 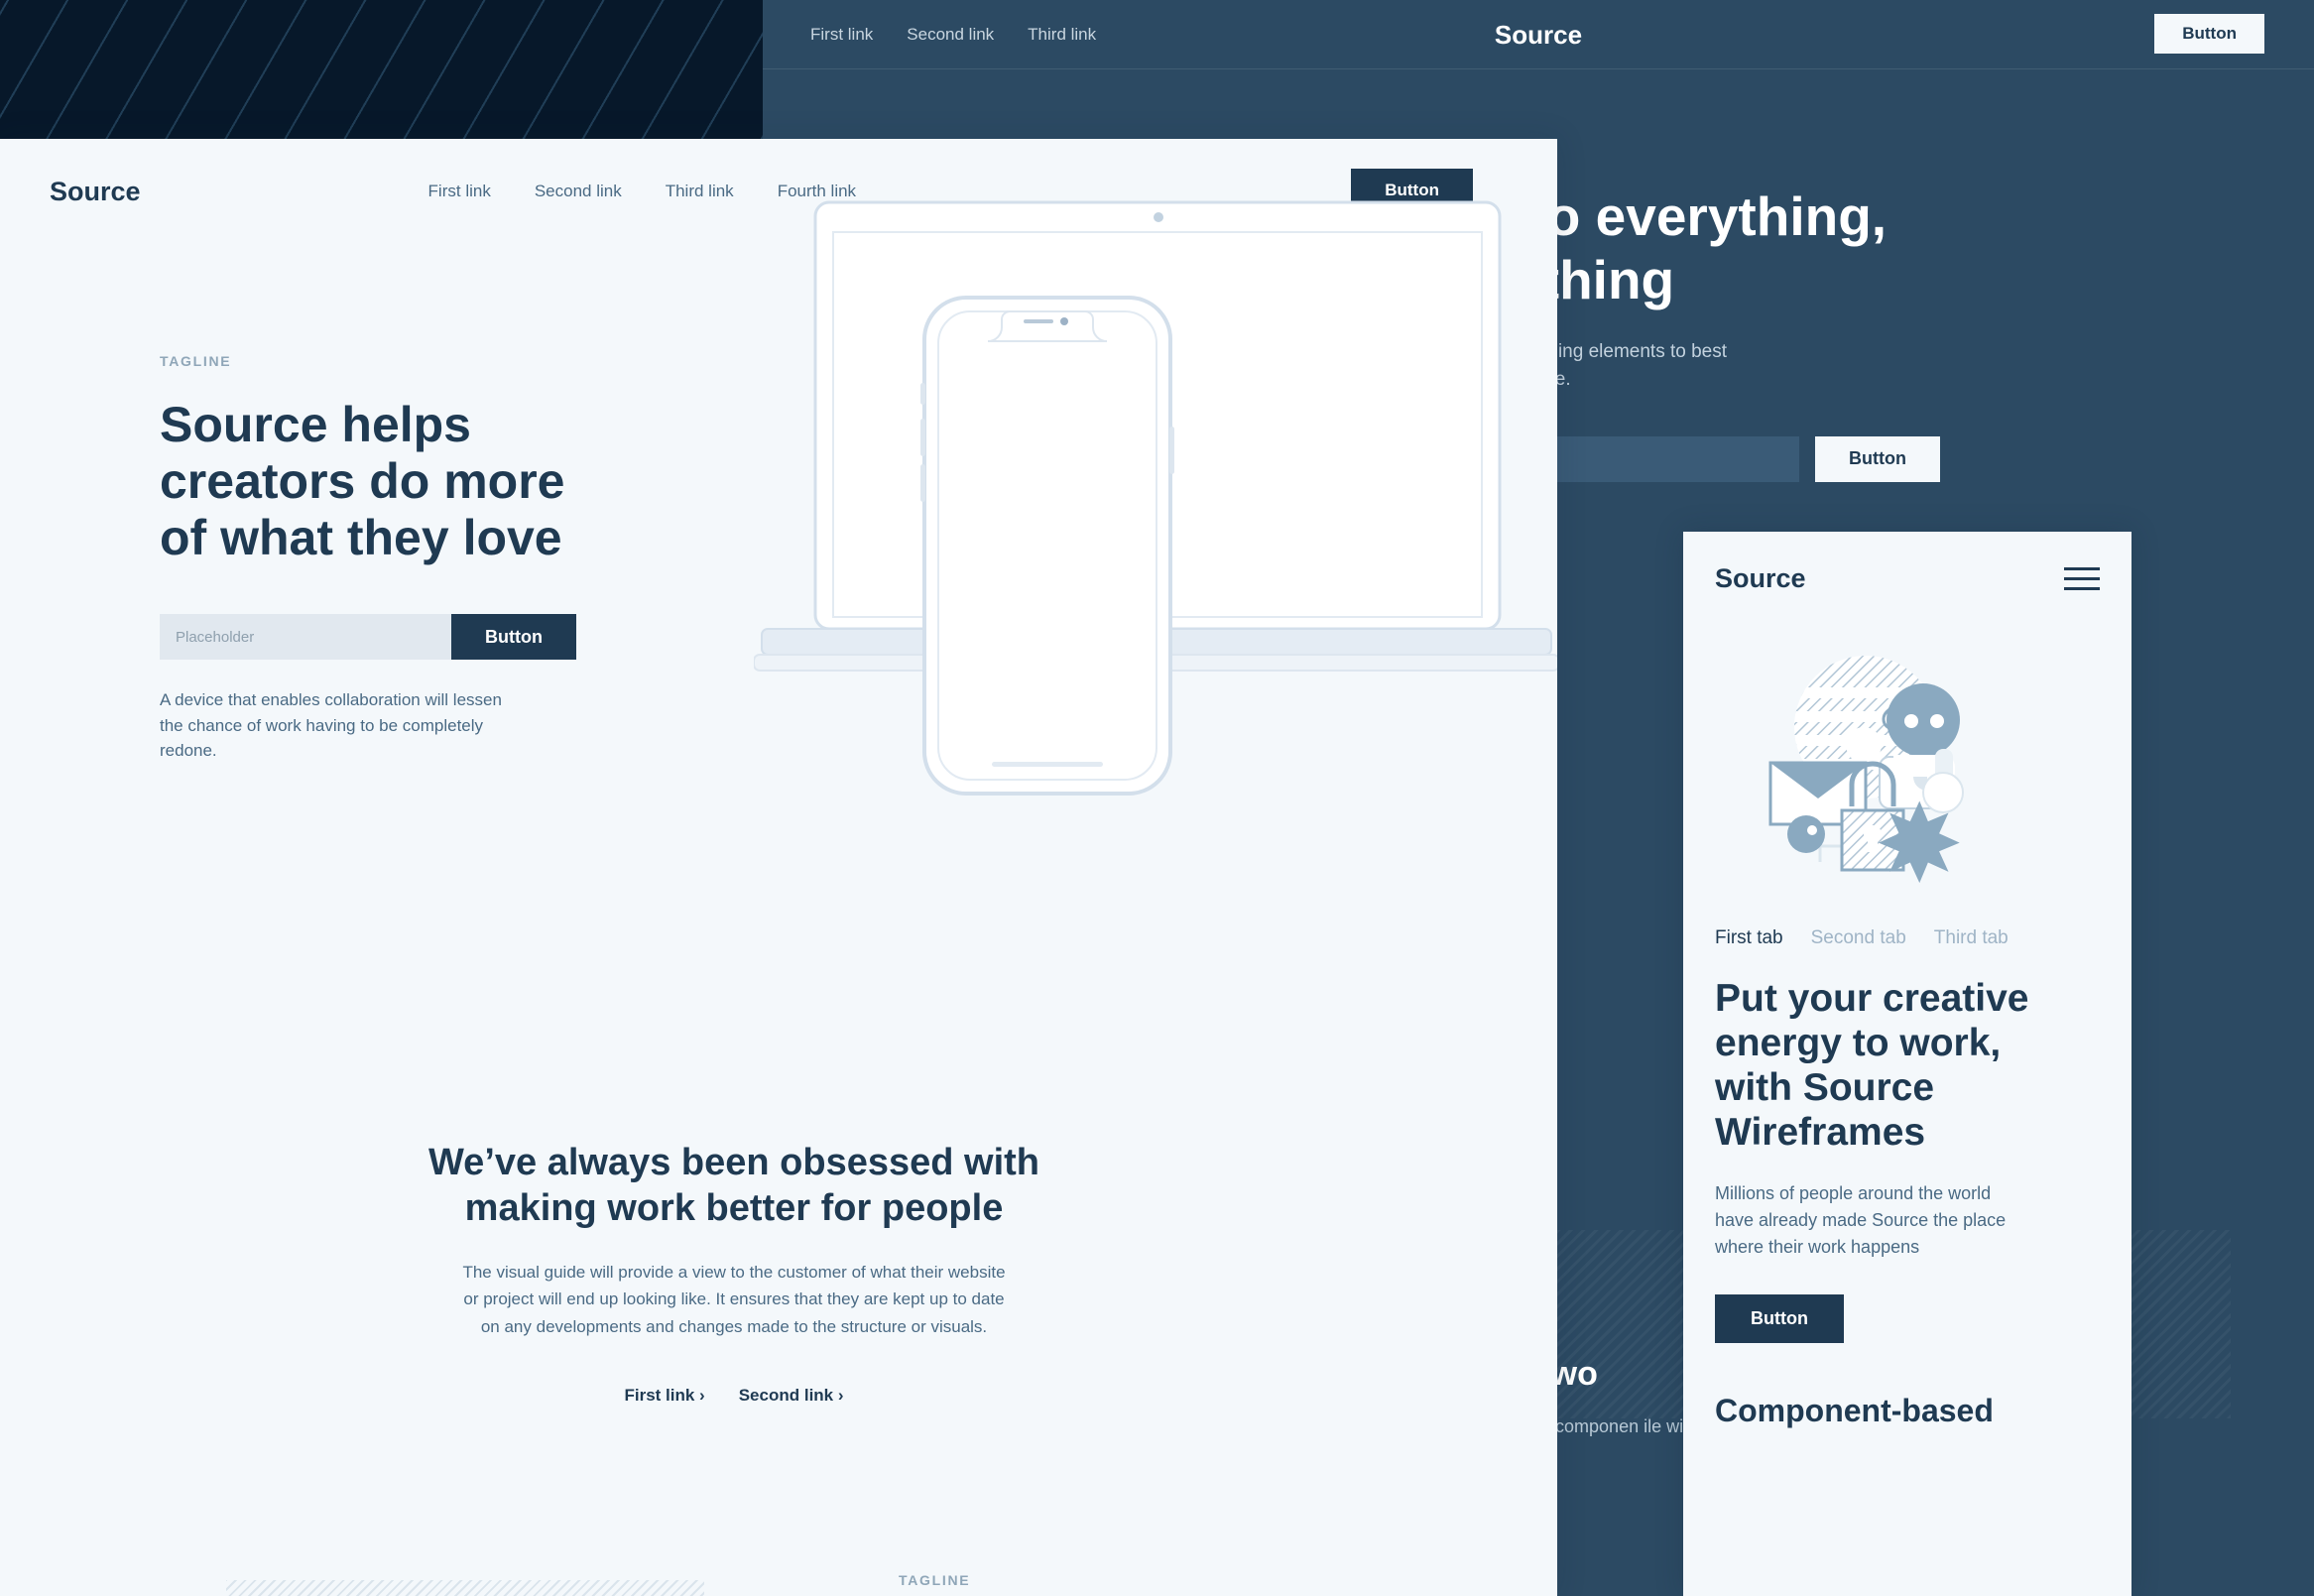 I want to click on top-nav-button: Button, so click(x=2209, y=34).